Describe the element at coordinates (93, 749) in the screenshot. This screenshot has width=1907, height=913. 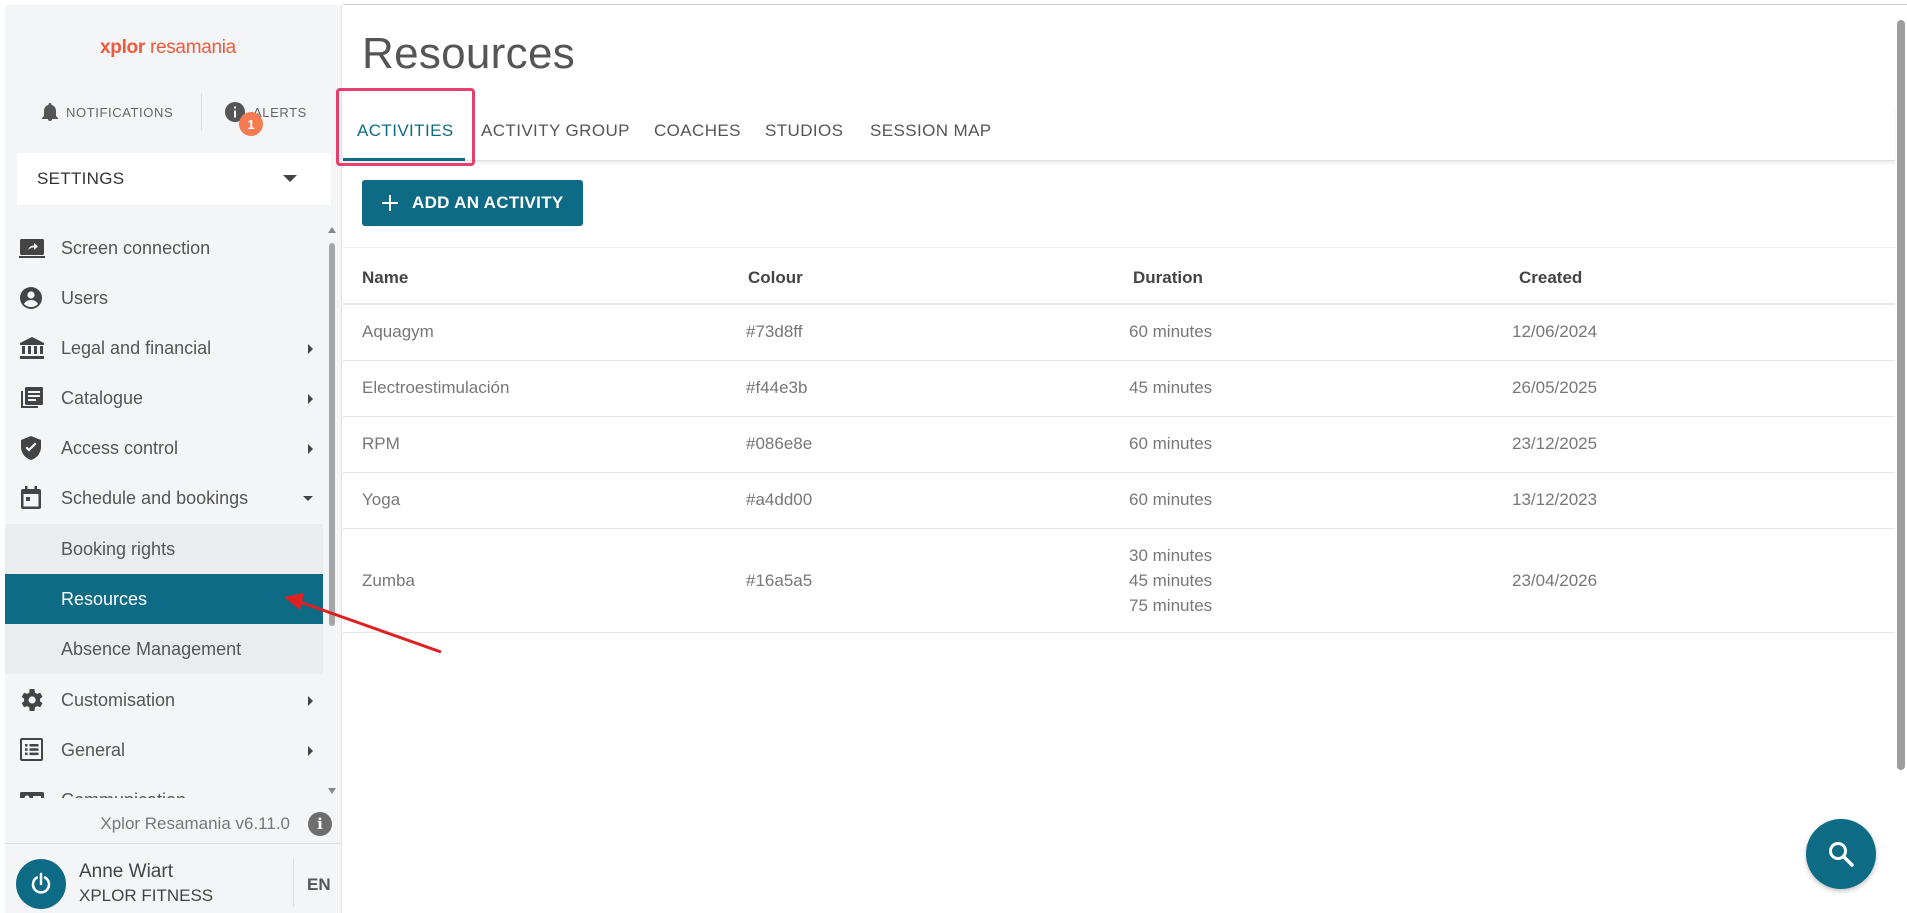
I see `sidebar-item-label: General` at that location.